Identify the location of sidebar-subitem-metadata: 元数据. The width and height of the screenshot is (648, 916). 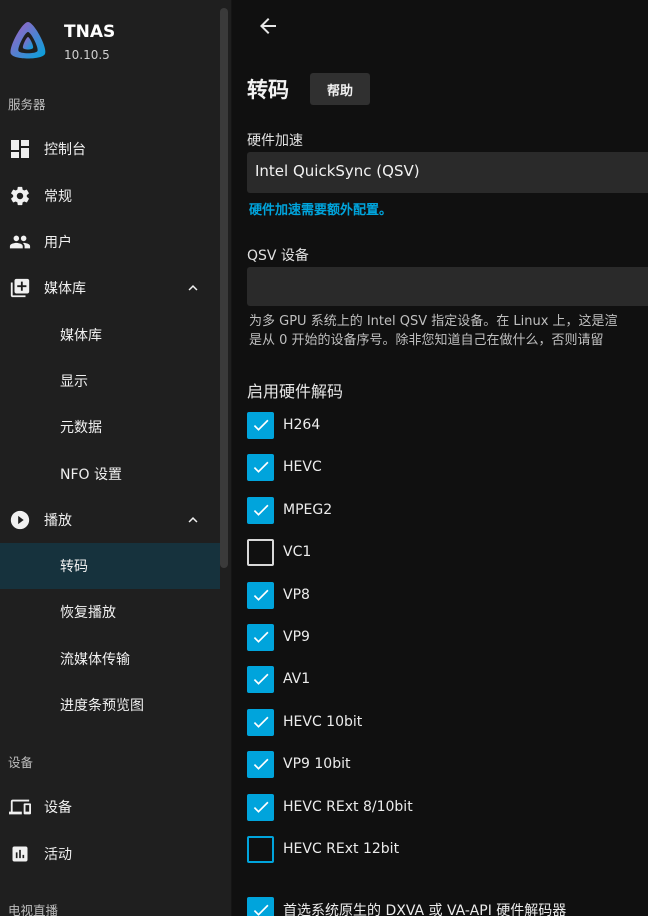
(110, 427).